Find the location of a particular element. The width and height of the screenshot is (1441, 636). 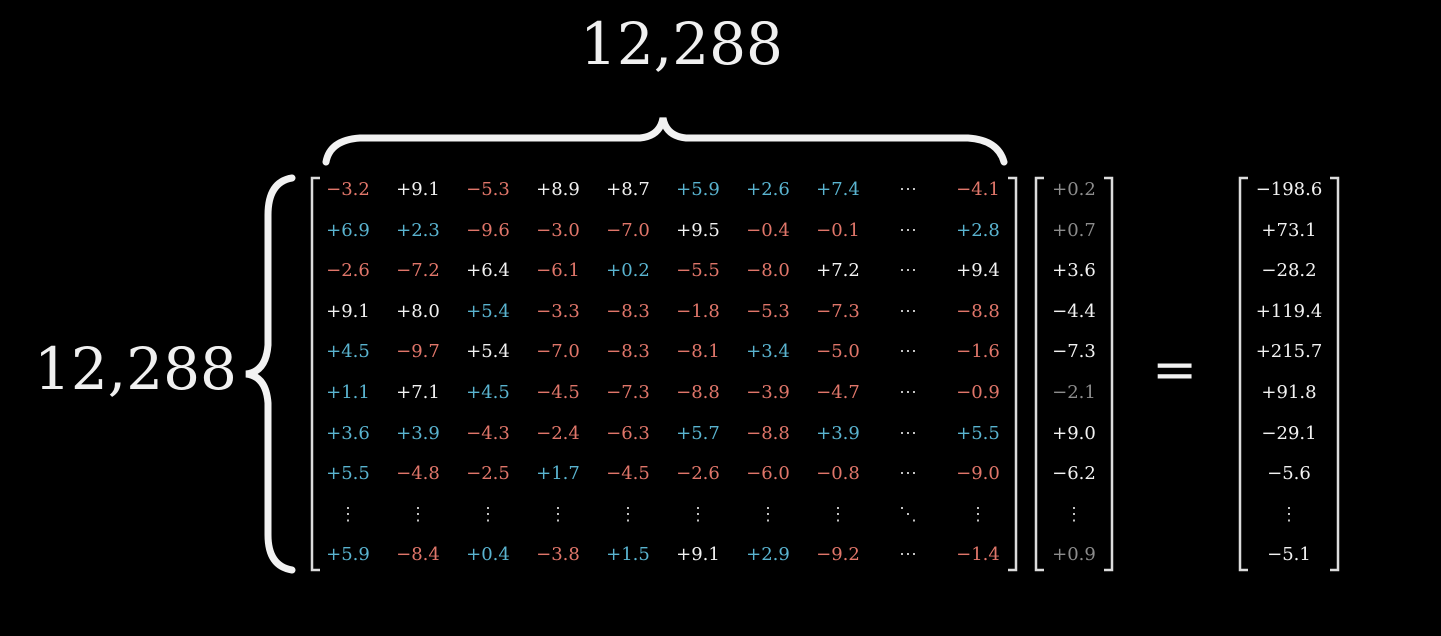

matrix-cell: +5.7 is located at coordinates (698, 433).